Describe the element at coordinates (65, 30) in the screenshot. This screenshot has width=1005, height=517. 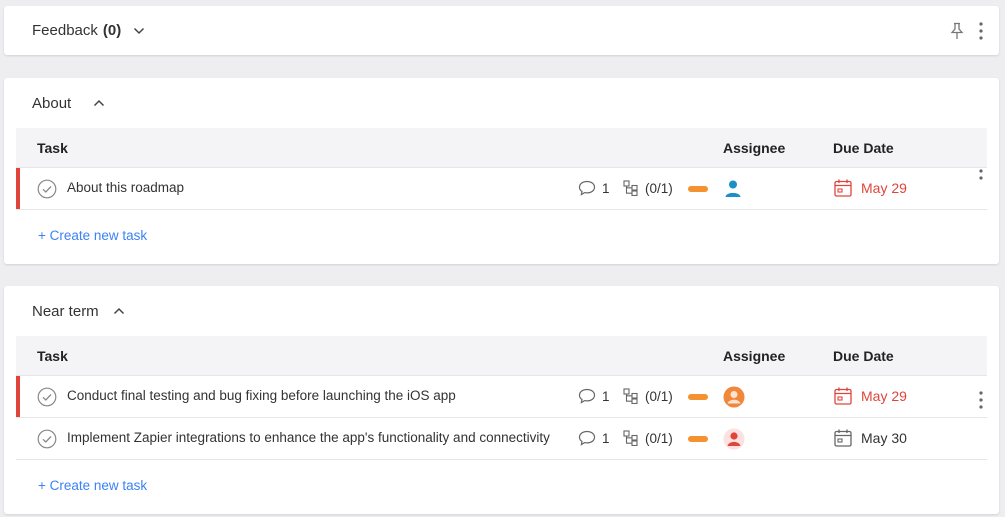
I see `feedback-title: Feedback` at that location.